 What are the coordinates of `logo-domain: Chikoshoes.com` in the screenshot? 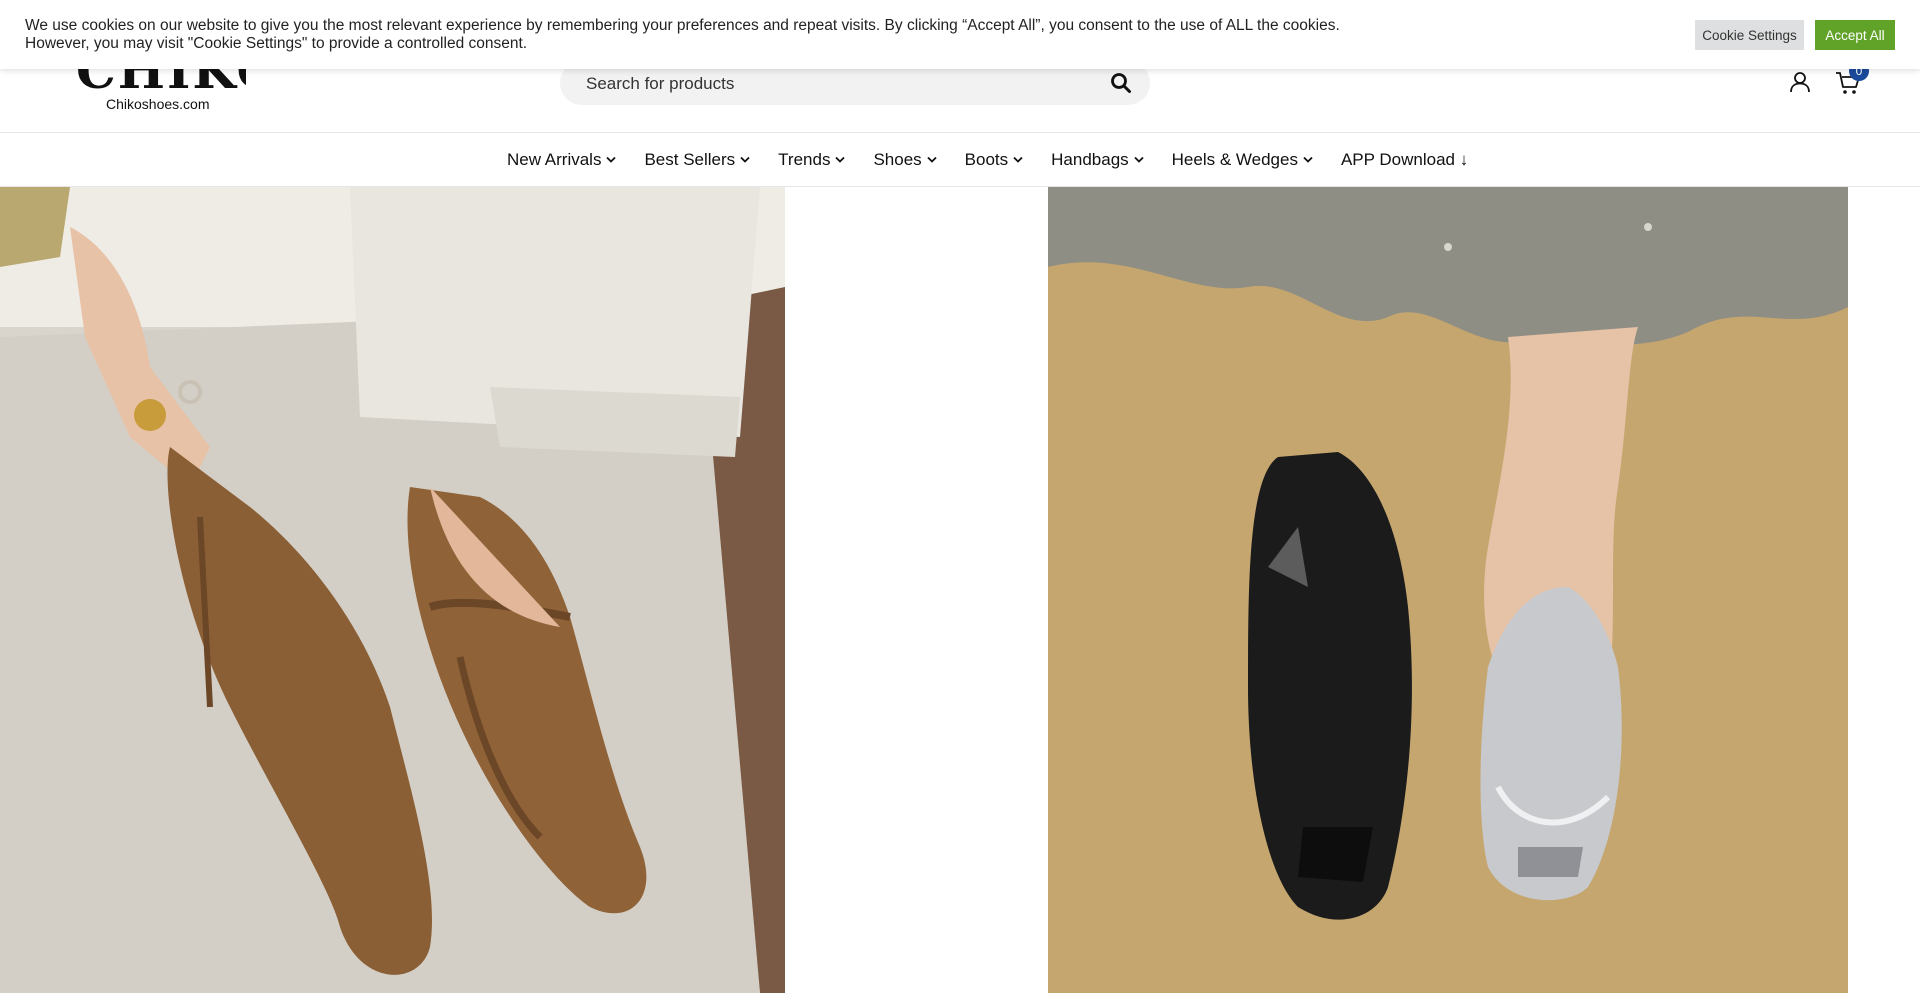 It's located at (158, 104).